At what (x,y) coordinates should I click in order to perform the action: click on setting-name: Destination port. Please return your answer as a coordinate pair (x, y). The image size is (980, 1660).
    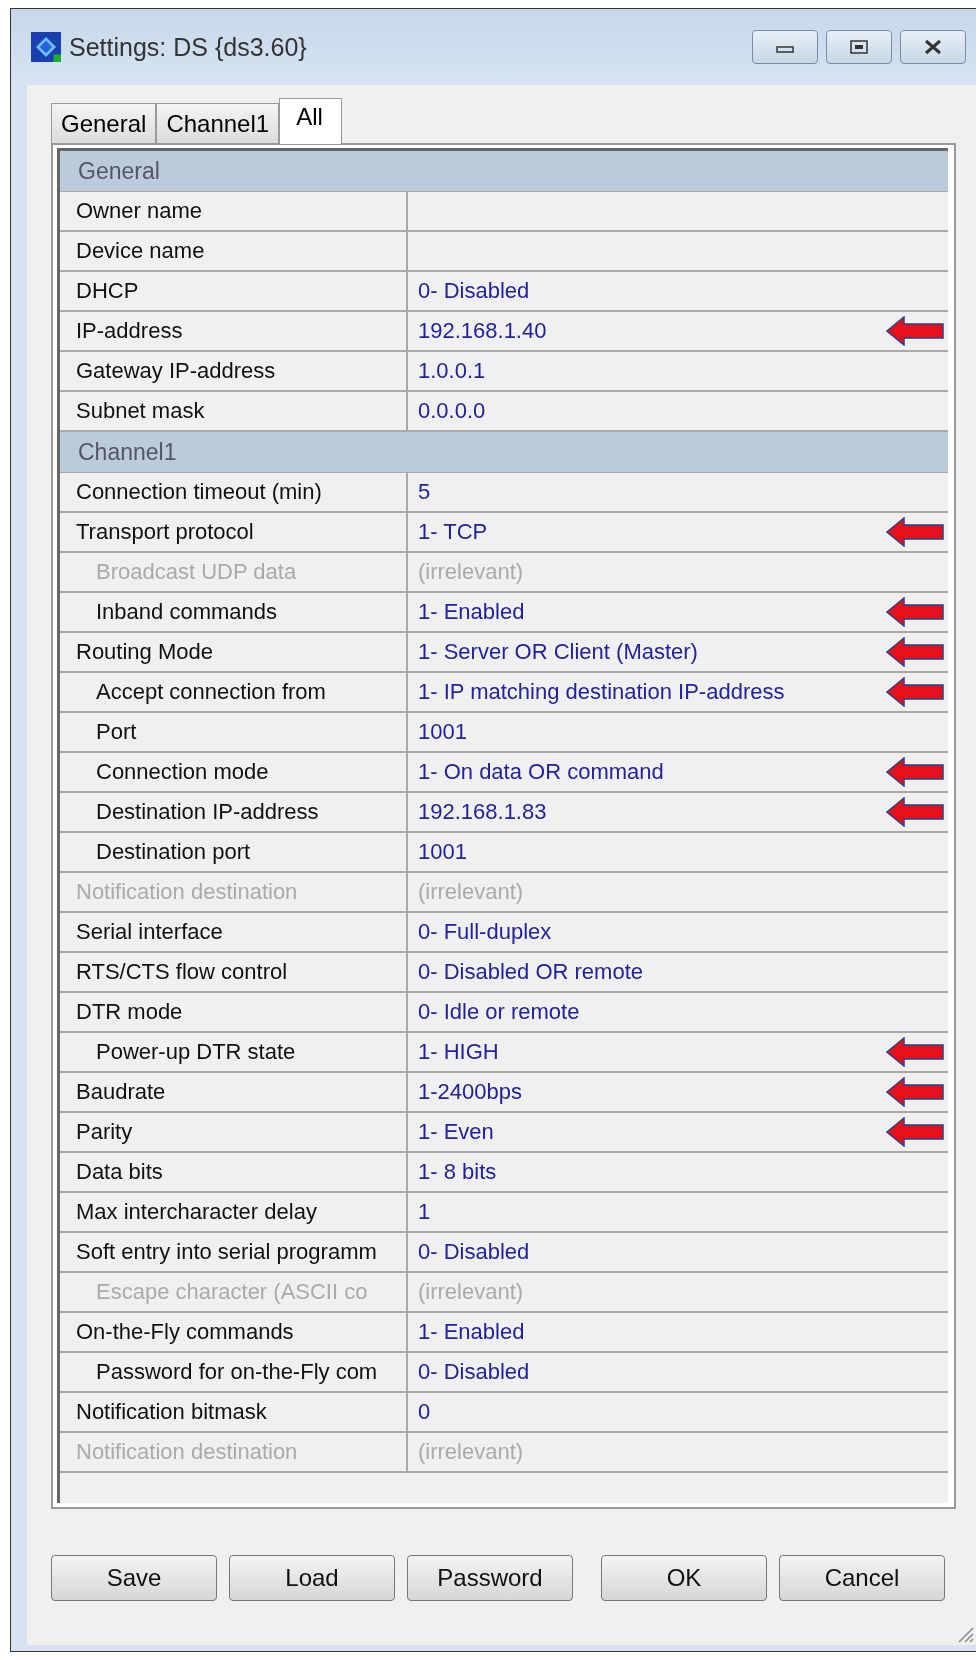
    Looking at the image, I should click on (234, 852).